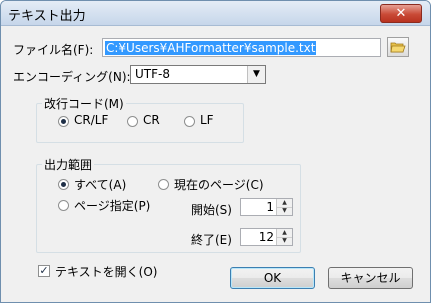 Image resolution: width=431 pixels, height=303 pixels. What do you see at coordinates (256, 74) in the screenshot?
I see `chevron-down-icon: ▼` at bounding box center [256, 74].